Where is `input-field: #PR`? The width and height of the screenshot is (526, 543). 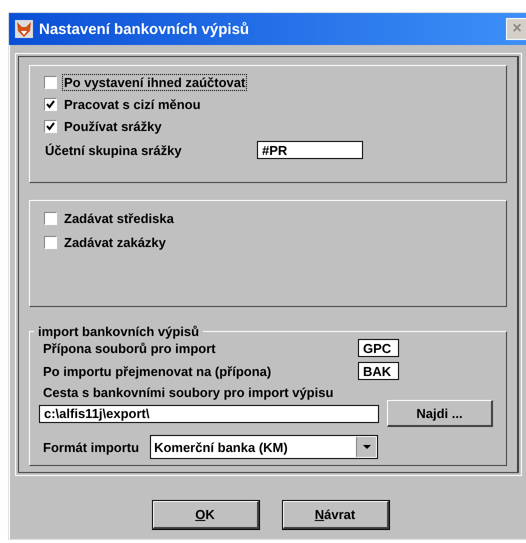 input-field: #PR is located at coordinates (310, 150).